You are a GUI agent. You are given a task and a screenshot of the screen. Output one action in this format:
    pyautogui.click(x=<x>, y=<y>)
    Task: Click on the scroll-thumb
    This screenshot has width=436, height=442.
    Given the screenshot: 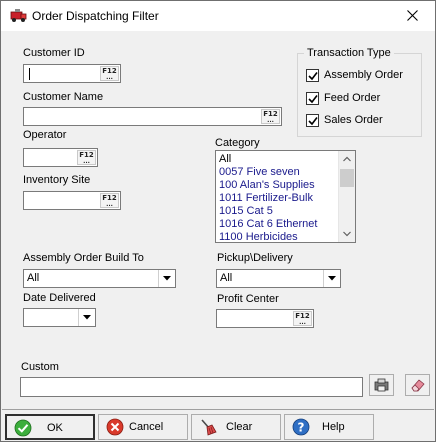 What is the action you would take?
    pyautogui.click(x=347, y=178)
    